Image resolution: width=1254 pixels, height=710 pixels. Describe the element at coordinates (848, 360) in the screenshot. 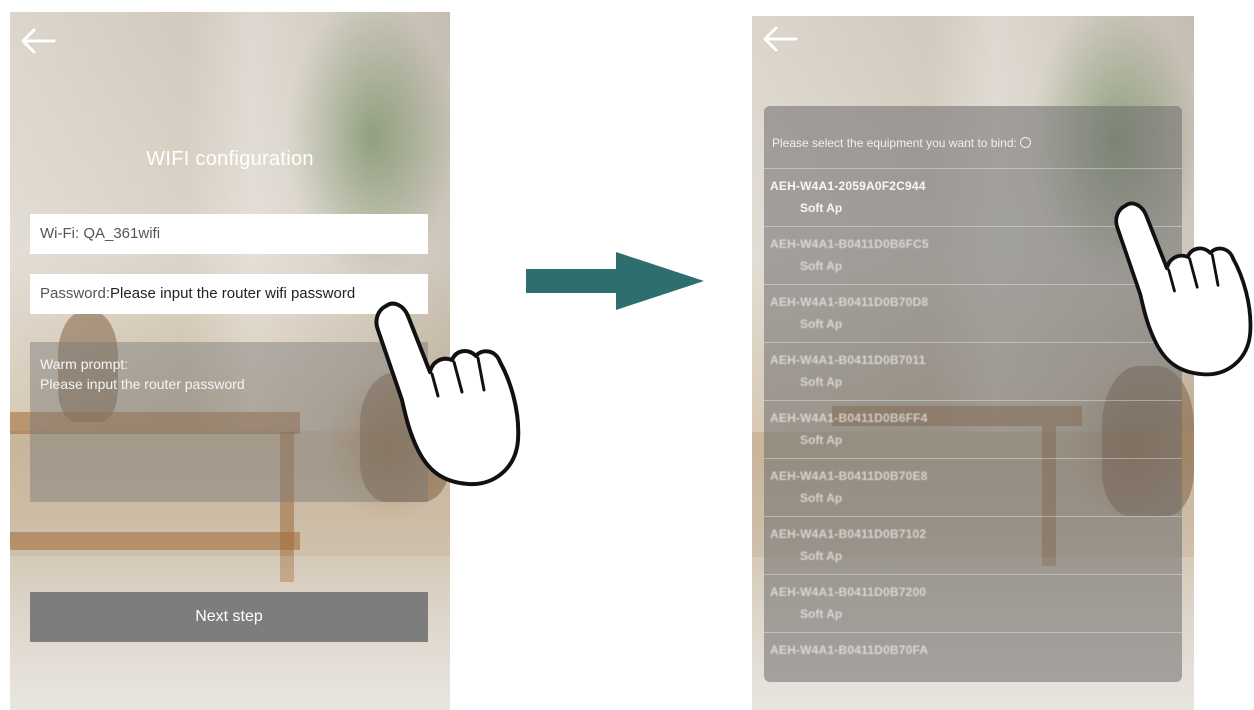

I see `device-name: AEH-W4A1-B0411D0B7011` at that location.